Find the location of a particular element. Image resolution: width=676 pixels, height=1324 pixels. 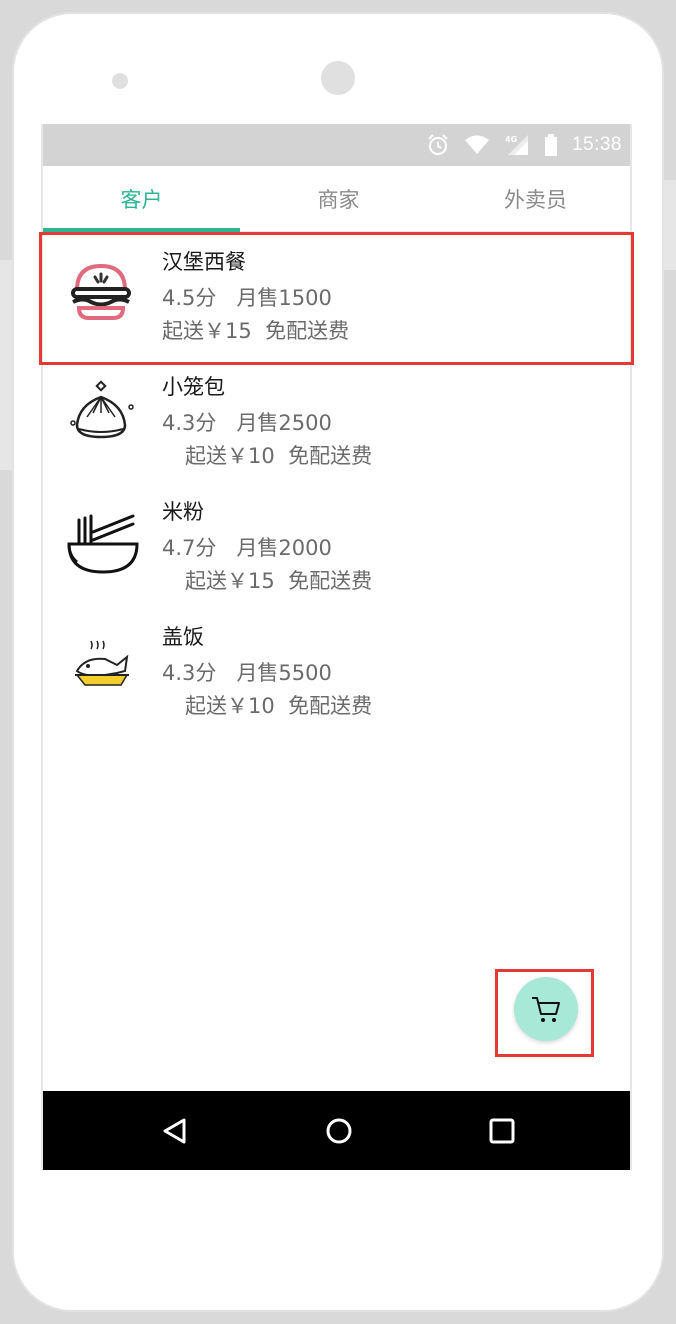

noodle-bowl-icon is located at coordinates (103, 544).